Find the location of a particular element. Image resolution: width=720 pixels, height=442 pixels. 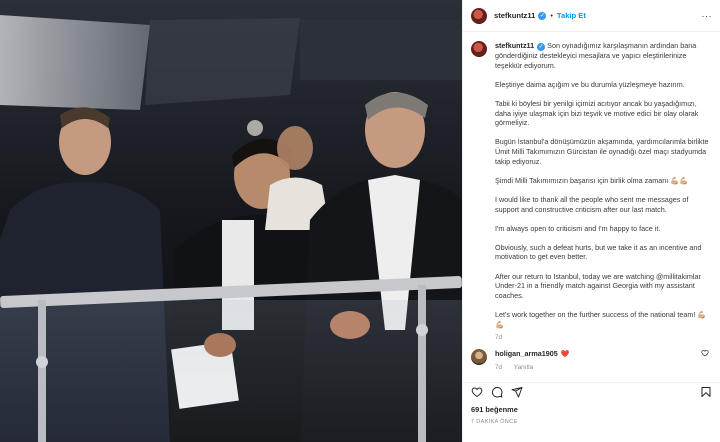

comment-body: holigan_arma1905 ❤️ 7d Yanıtla is located at coordinates (602, 360).